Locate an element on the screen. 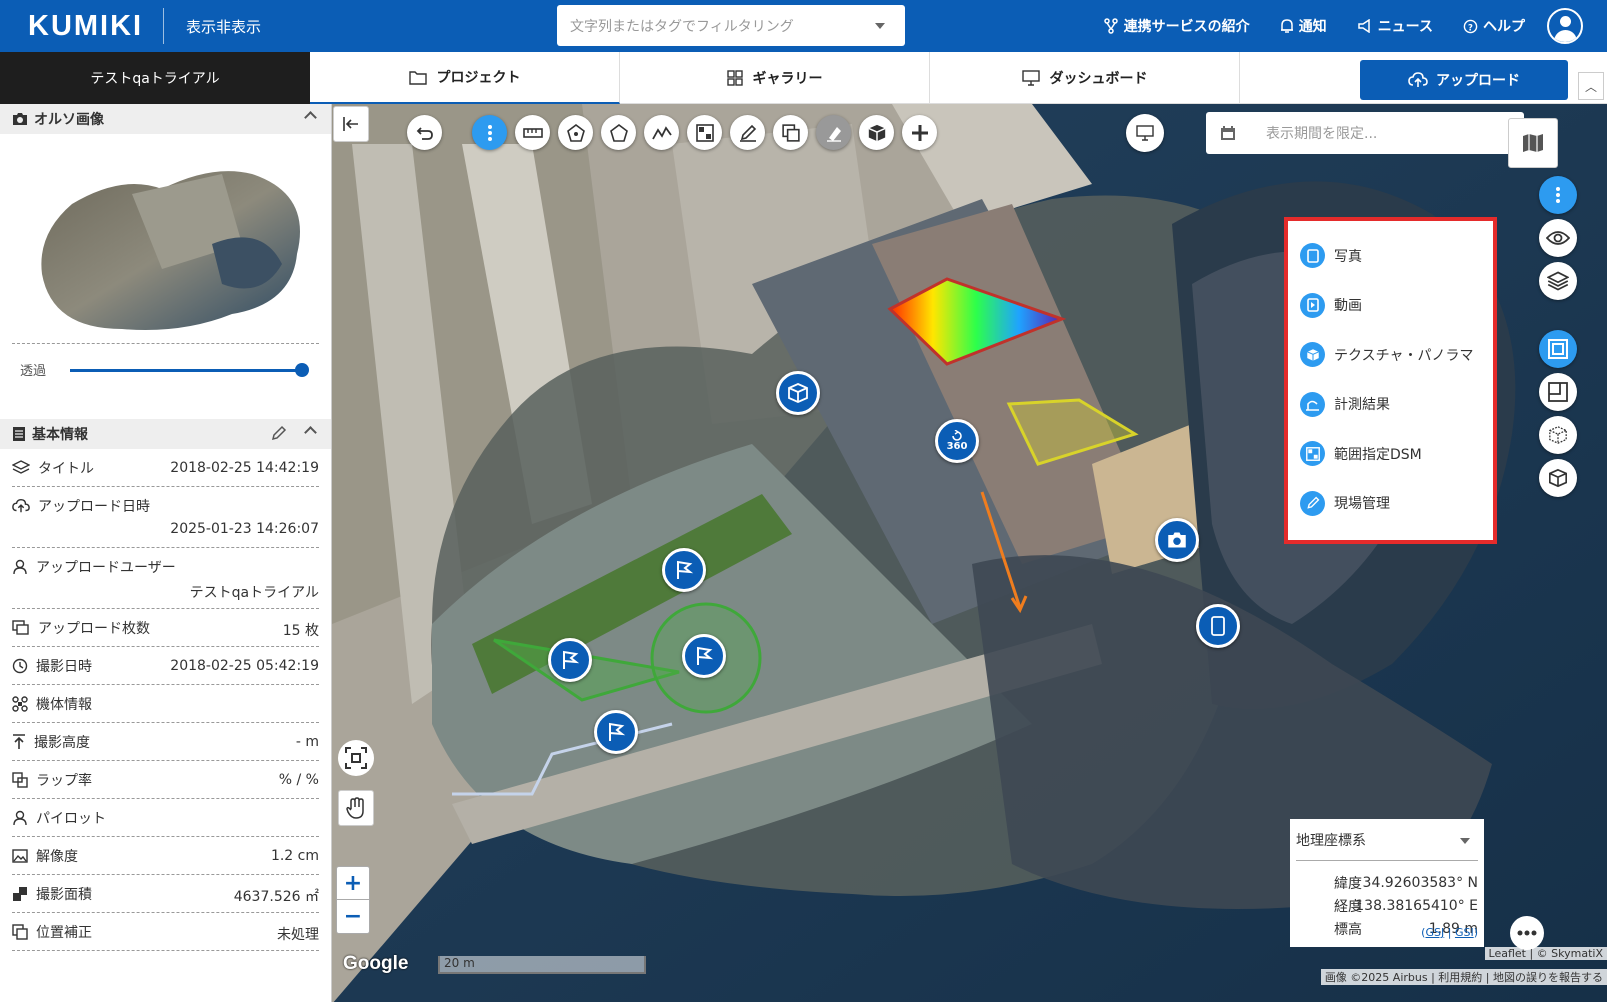 The image size is (1607, 1002). zoom-out-button: − is located at coordinates (353, 916).